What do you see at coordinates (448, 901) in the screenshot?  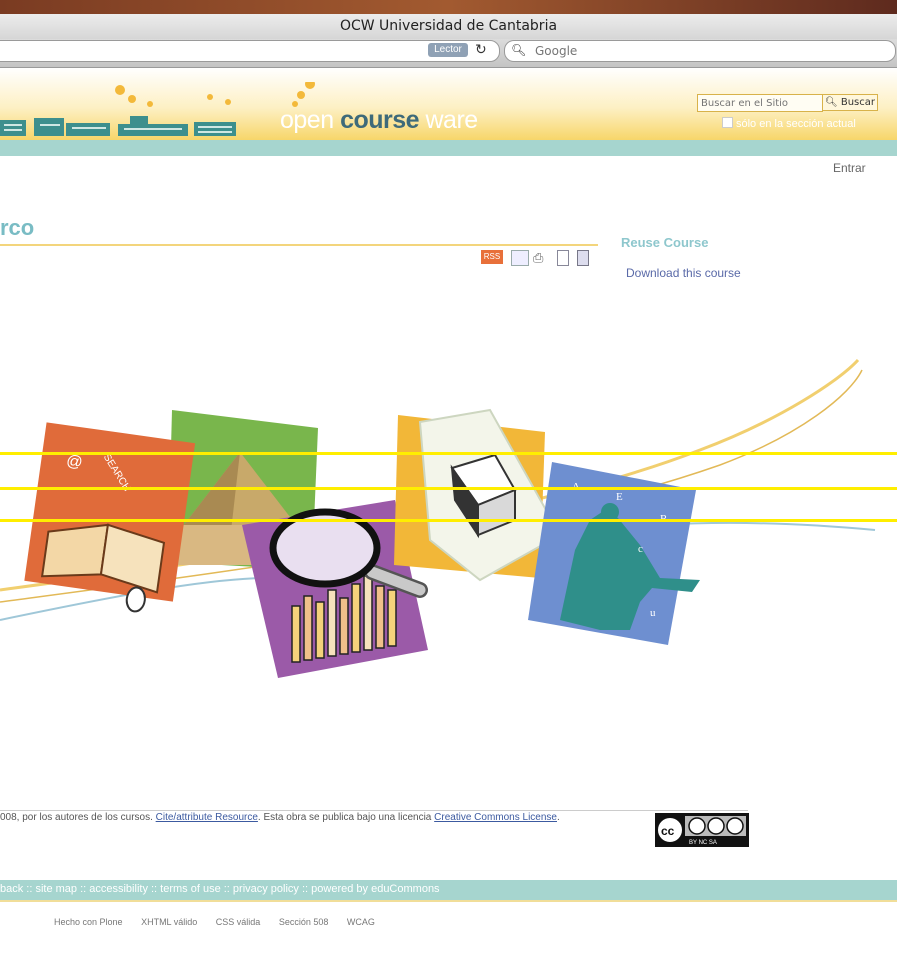 I see `footer-separator` at bounding box center [448, 901].